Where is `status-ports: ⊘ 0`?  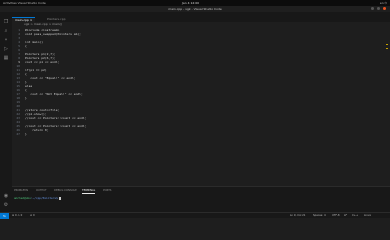 status-ports: ⊘ 0 is located at coordinates (32, 215).